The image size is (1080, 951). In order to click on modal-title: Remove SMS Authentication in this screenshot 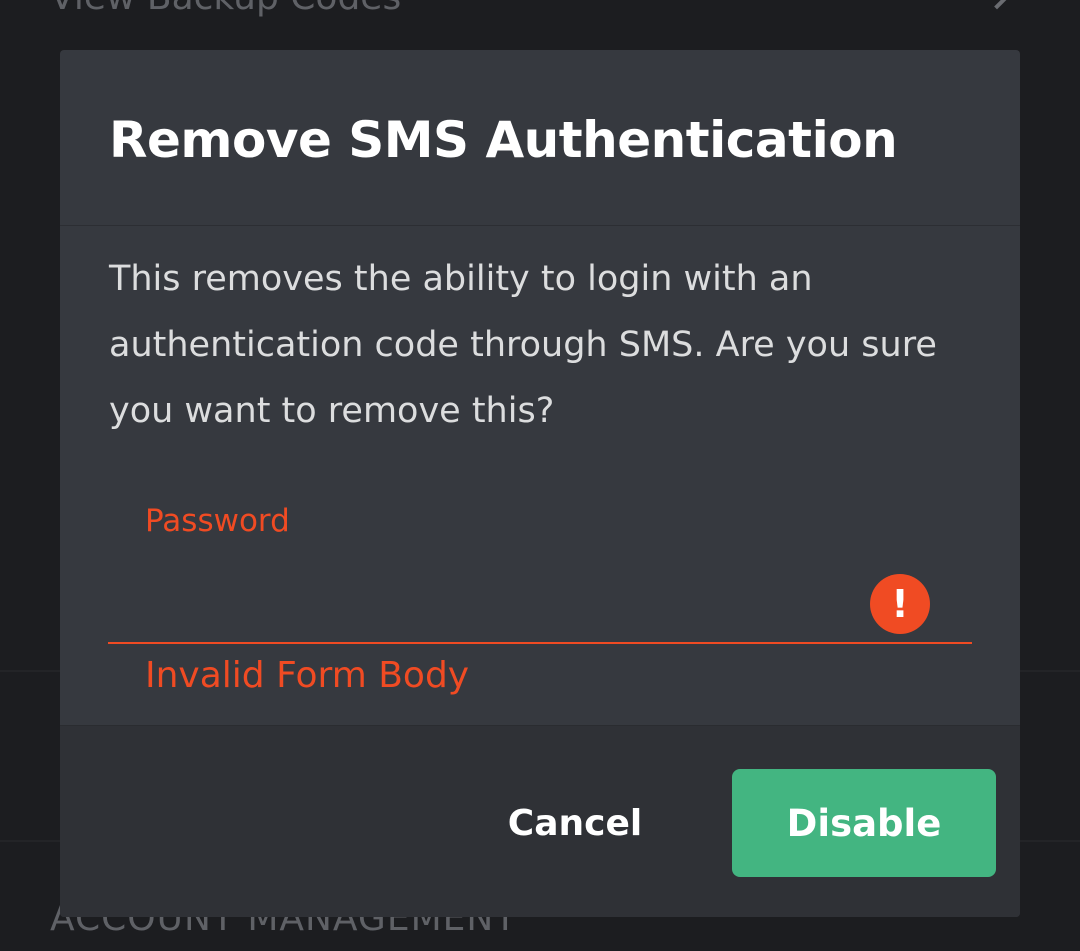, I will do `click(503, 140)`.